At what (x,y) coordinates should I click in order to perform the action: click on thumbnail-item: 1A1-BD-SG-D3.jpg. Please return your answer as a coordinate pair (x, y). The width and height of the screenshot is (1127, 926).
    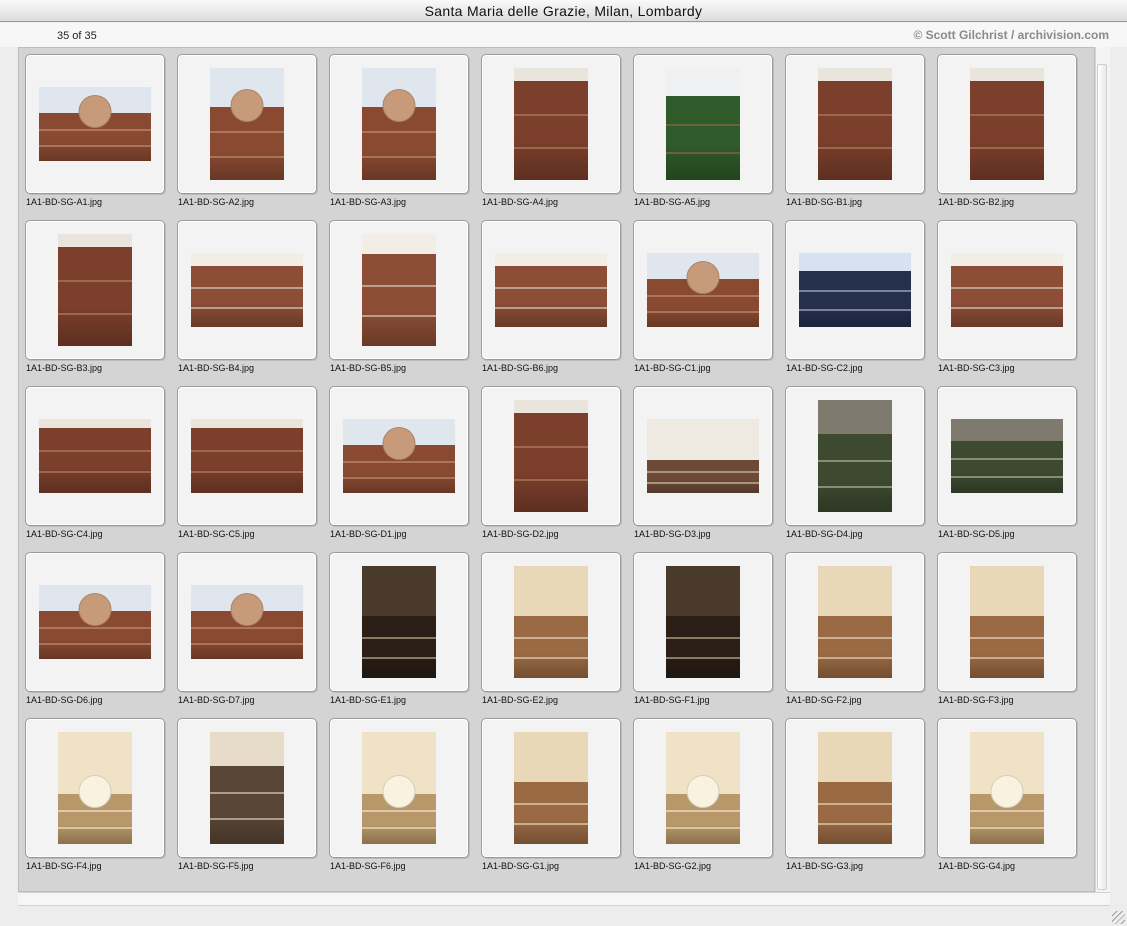
    Looking at the image, I should click on (703, 469).